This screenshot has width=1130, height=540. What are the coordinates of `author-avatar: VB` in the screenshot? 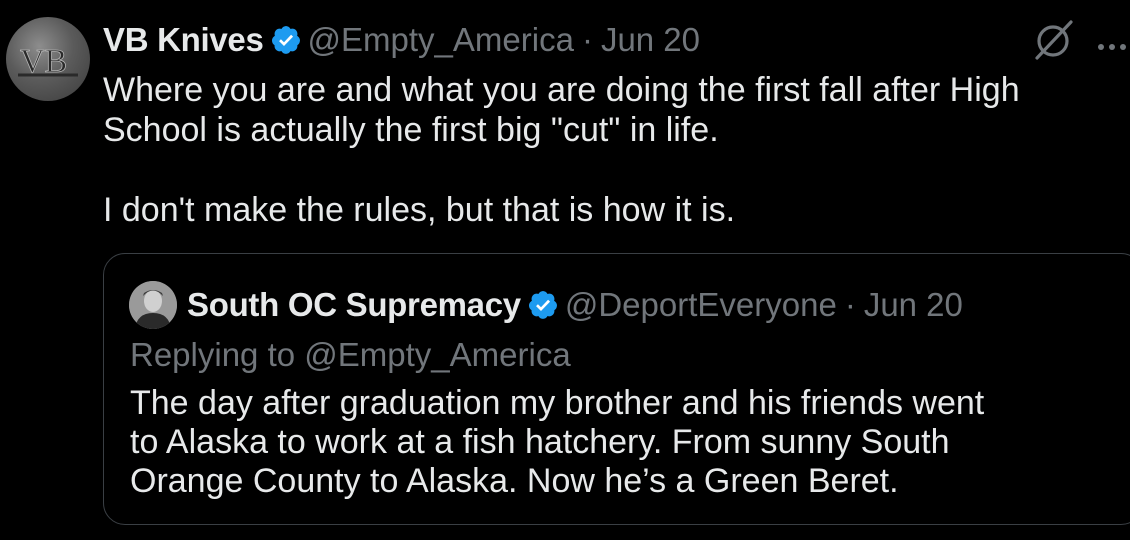 It's located at (48, 59).